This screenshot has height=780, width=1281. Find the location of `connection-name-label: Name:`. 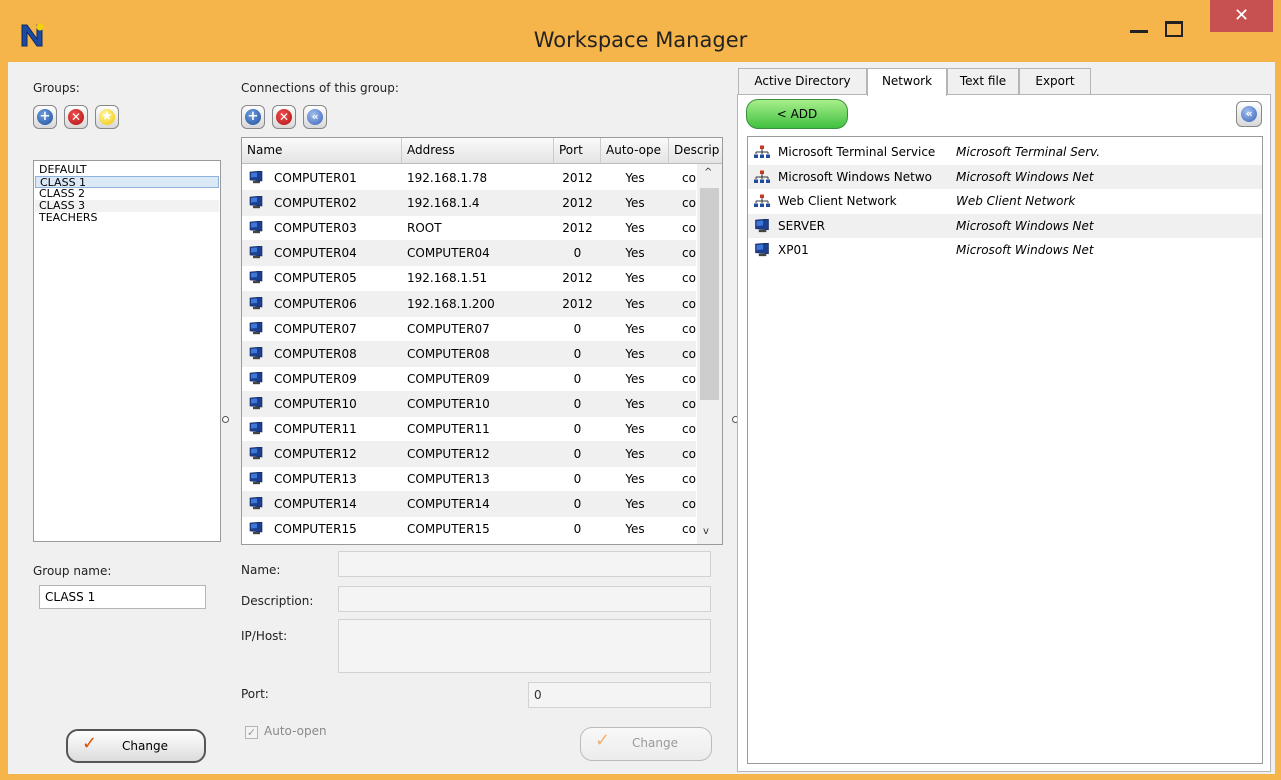

connection-name-label: Name: is located at coordinates (261, 570).